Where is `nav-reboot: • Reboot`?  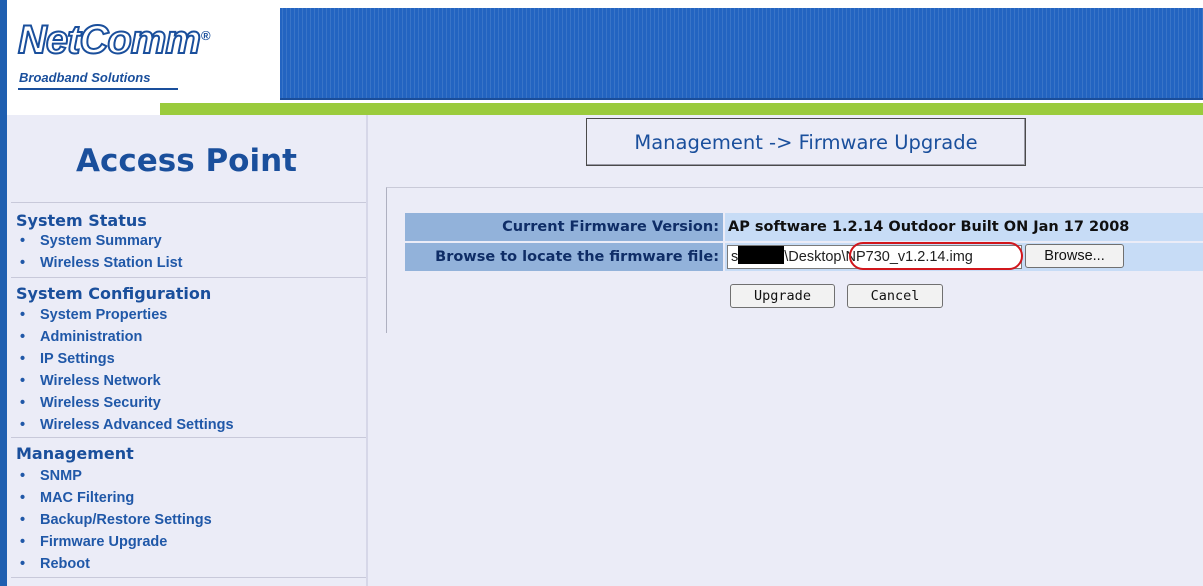 nav-reboot: • Reboot is located at coordinates (55, 564).